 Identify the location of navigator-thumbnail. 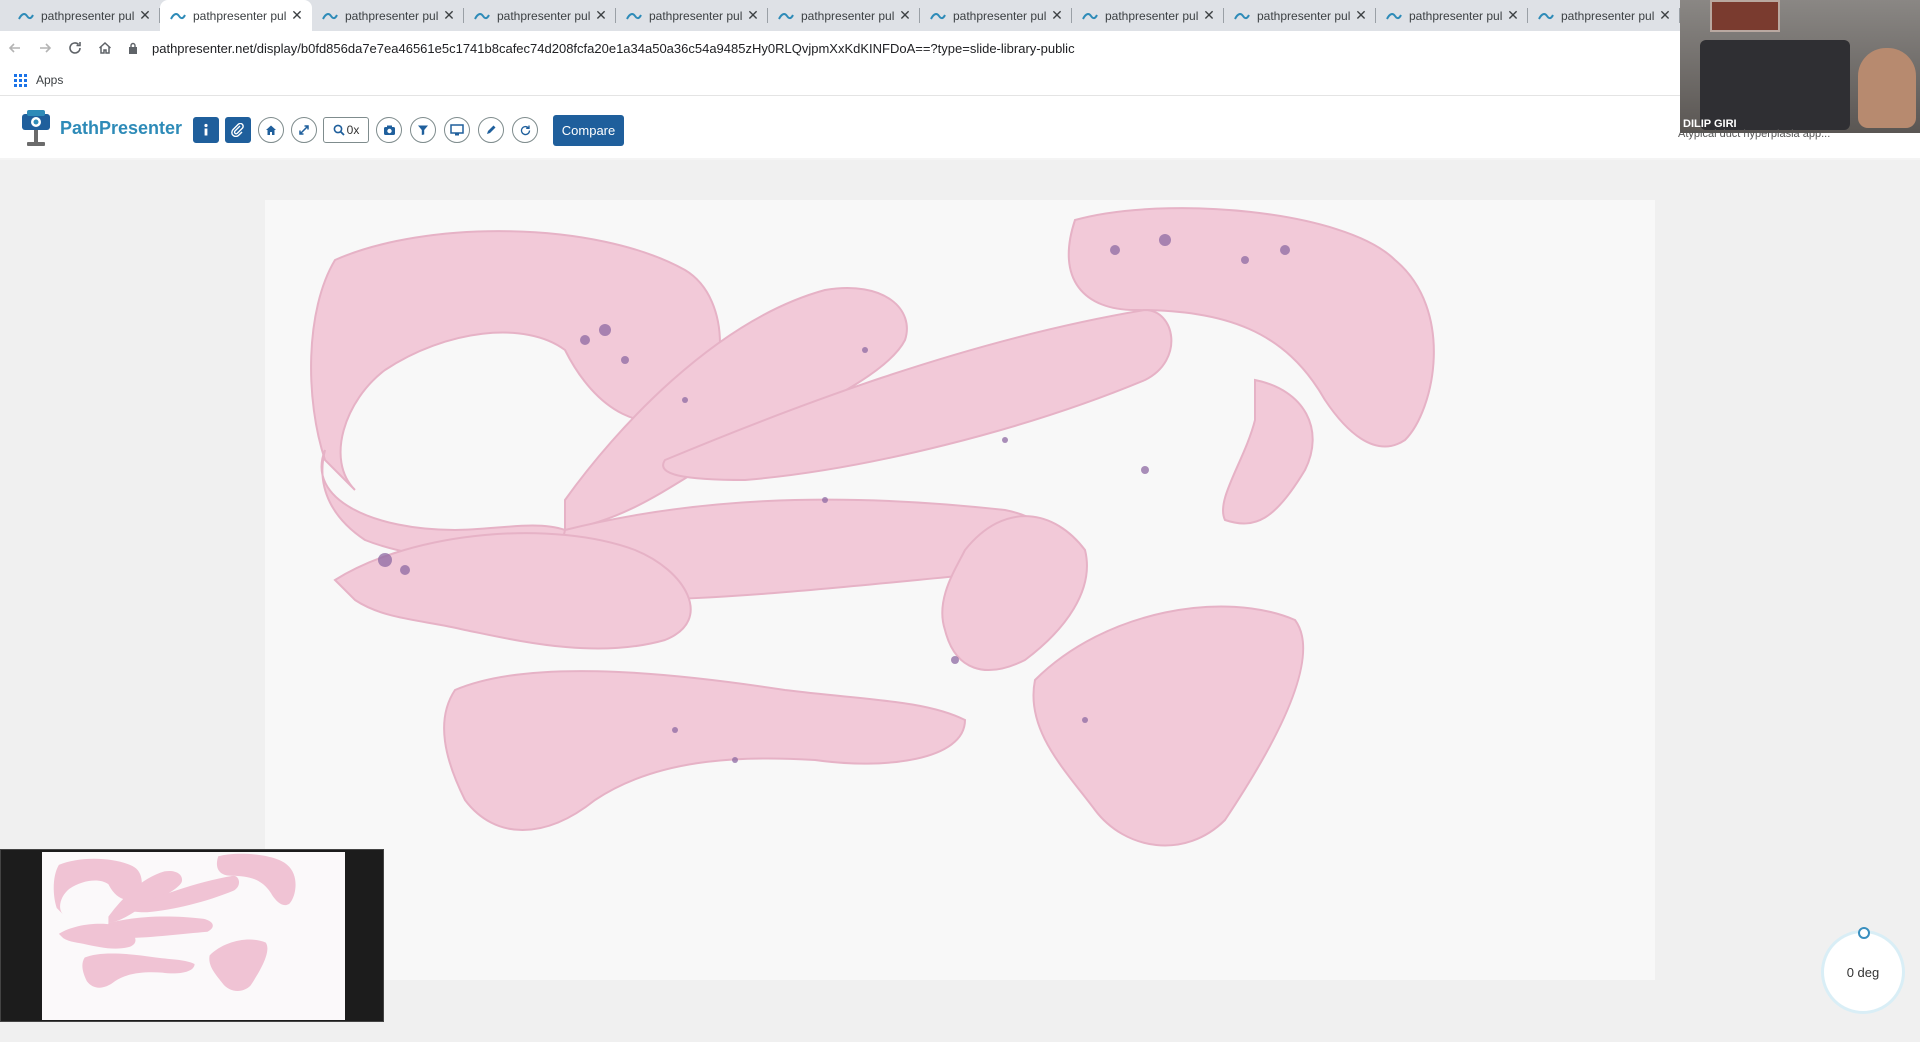
(193, 936).